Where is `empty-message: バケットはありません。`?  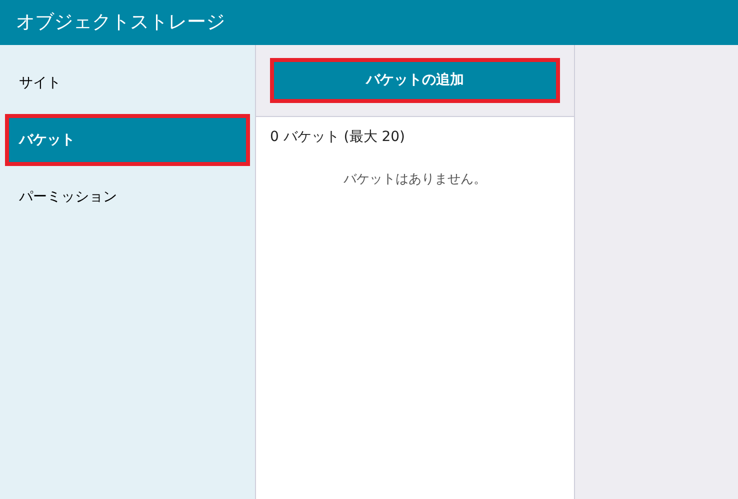
empty-message: バケットはありません。 is located at coordinates (415, 180).